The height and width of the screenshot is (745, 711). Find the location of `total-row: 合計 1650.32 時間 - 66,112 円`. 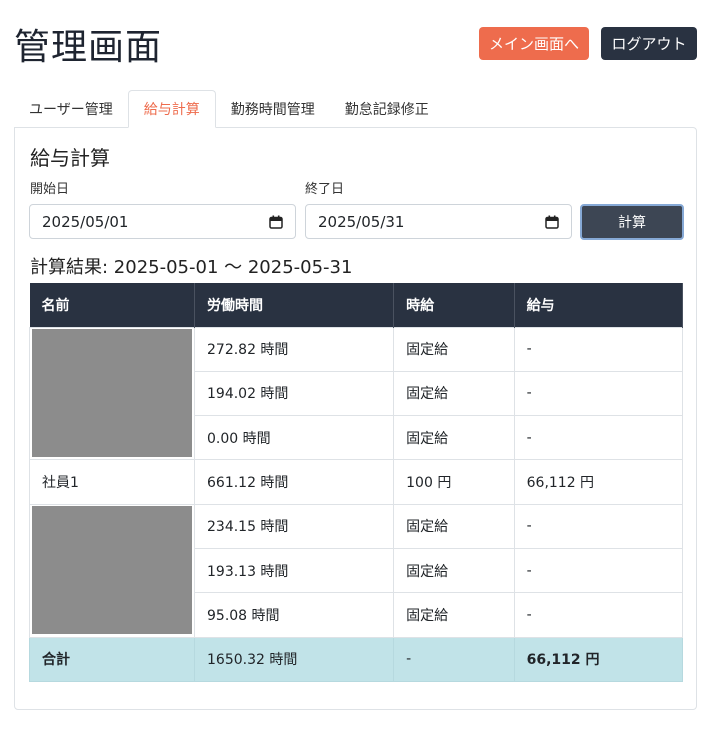

total-row: 合計 1650.32 時間 - 66,112 円 is located at coordinates (356, 659).